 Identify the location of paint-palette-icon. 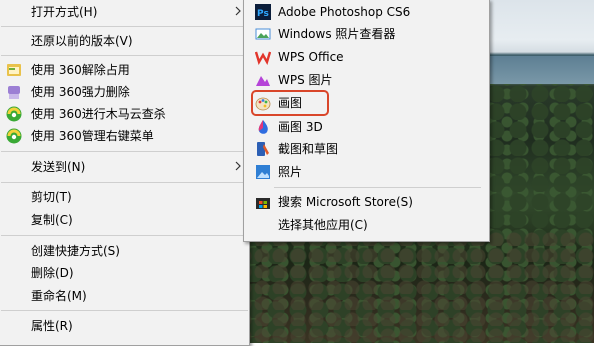
(263, 104).